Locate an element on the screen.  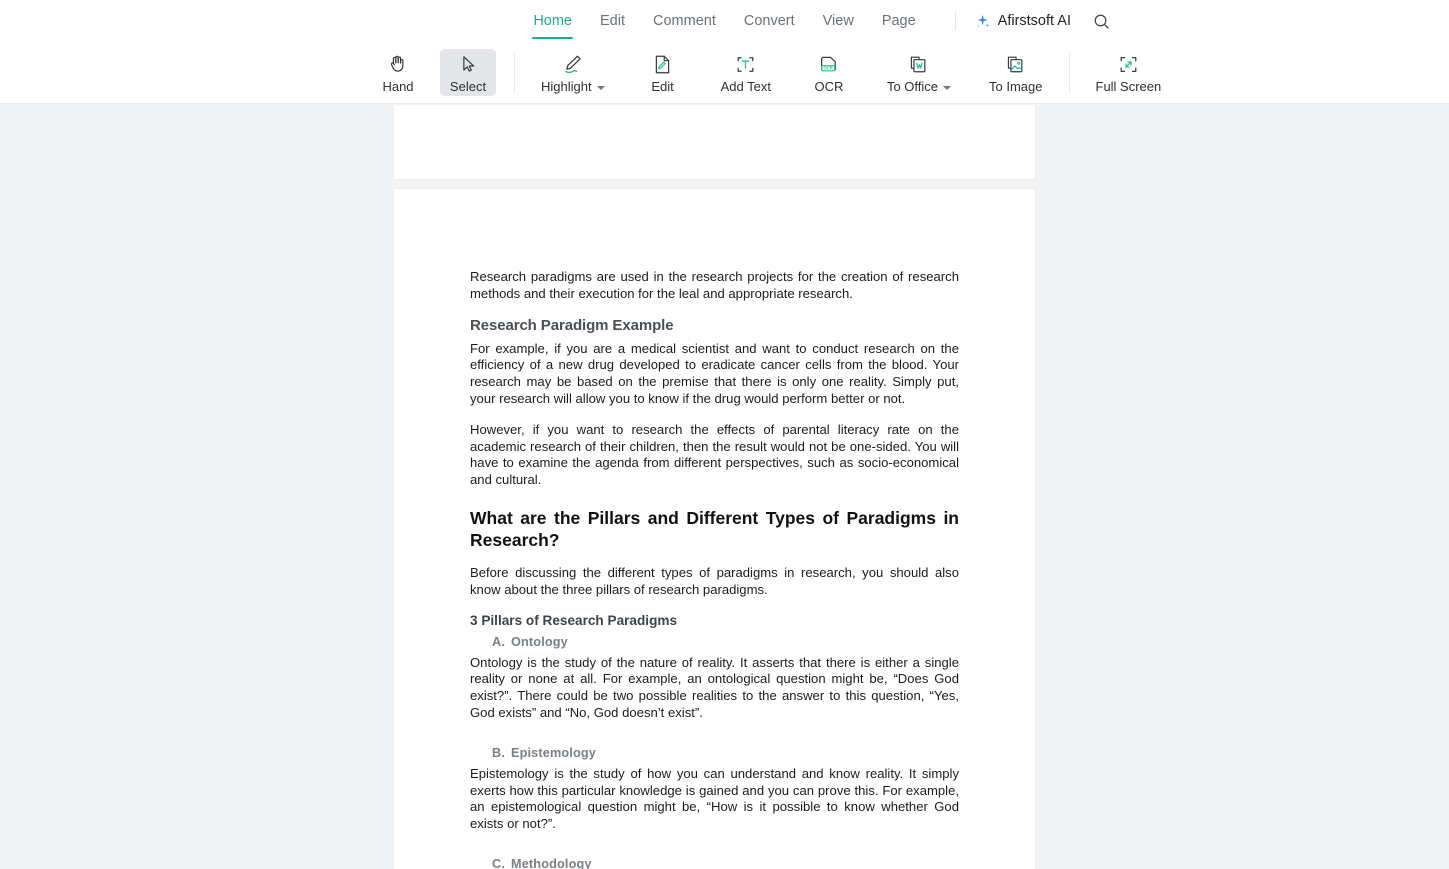
search-button is located at coordinates (1101, 21).